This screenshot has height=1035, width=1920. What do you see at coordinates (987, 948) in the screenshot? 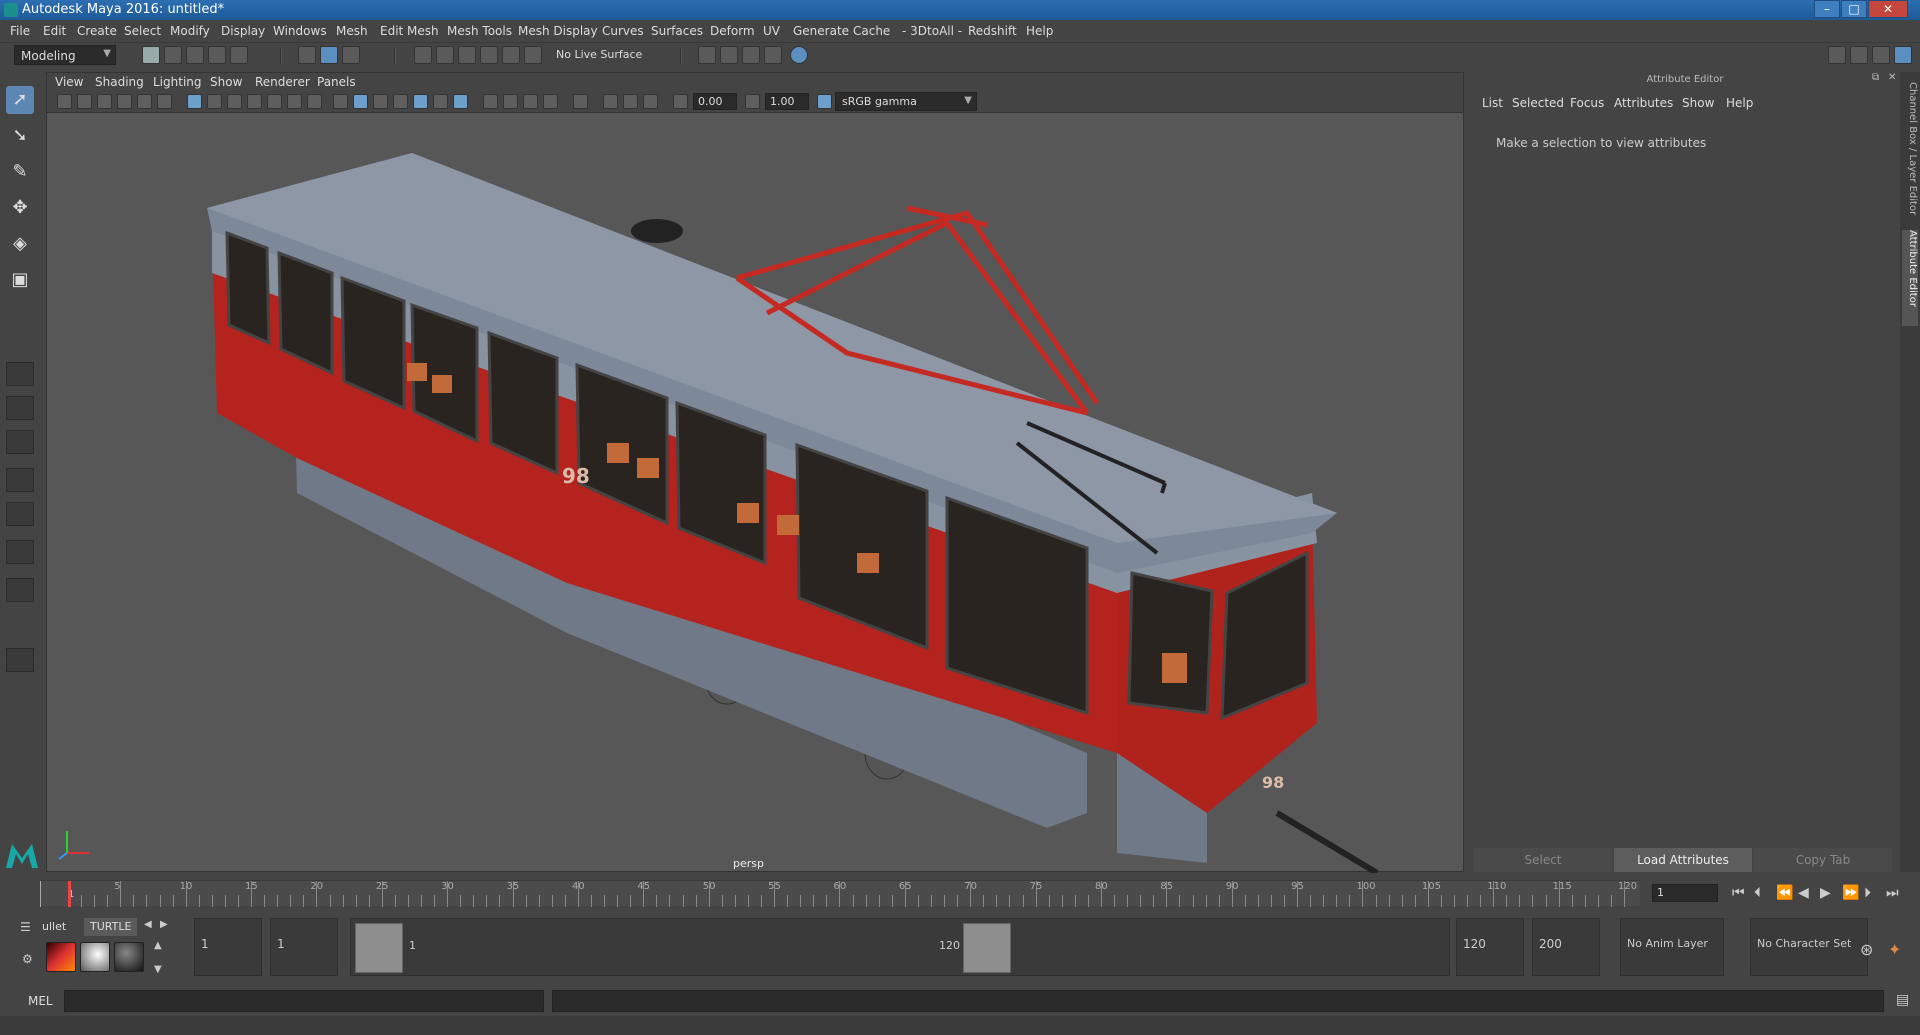
I see `range-end-handle` at bounding box center [987, 948].